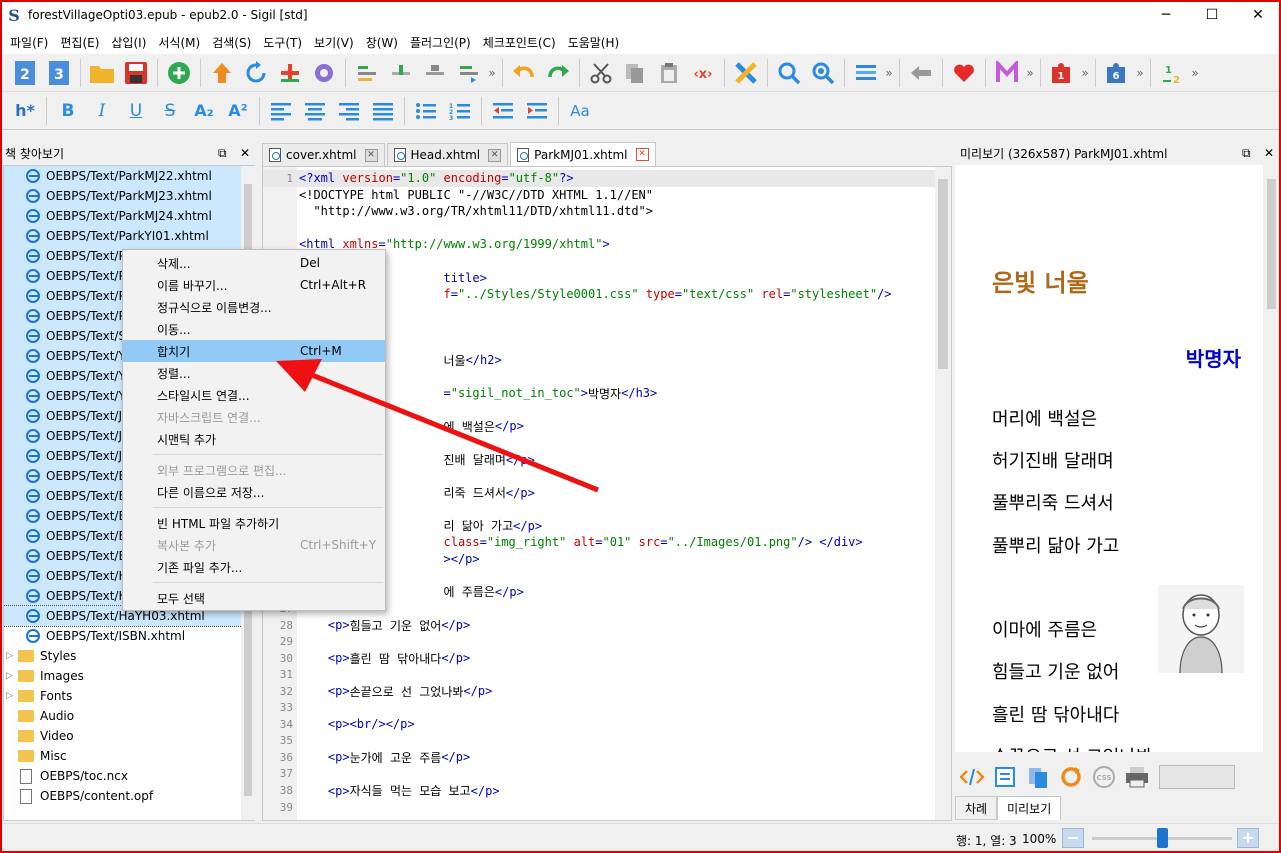 Image resolution: width=1281 pixels, height=853 pixels. I want to click on menu-search: 검색(S), so click(231, 42).